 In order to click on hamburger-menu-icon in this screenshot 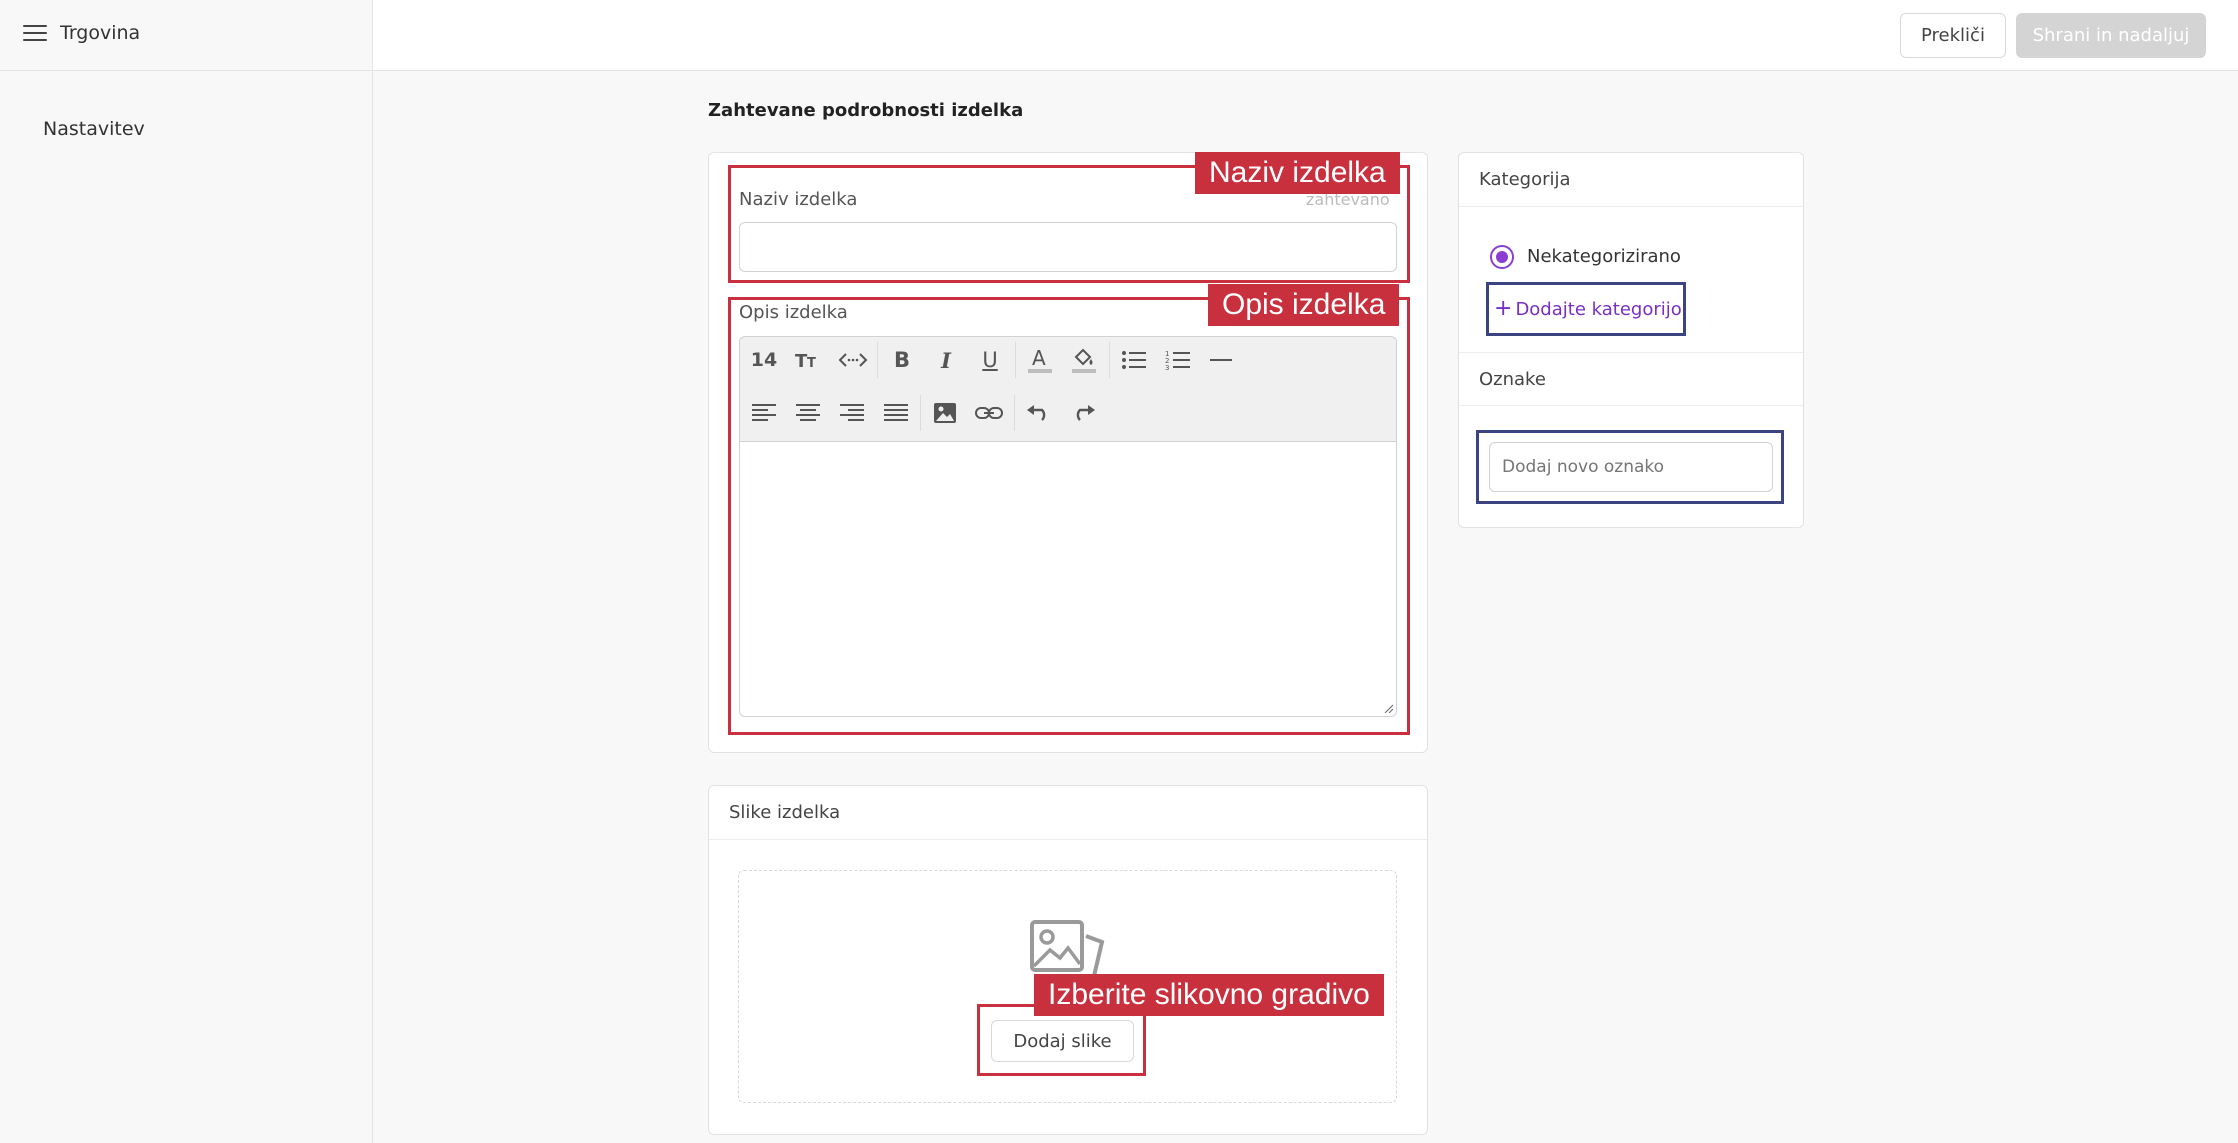, I will do `click(35, 34)`.